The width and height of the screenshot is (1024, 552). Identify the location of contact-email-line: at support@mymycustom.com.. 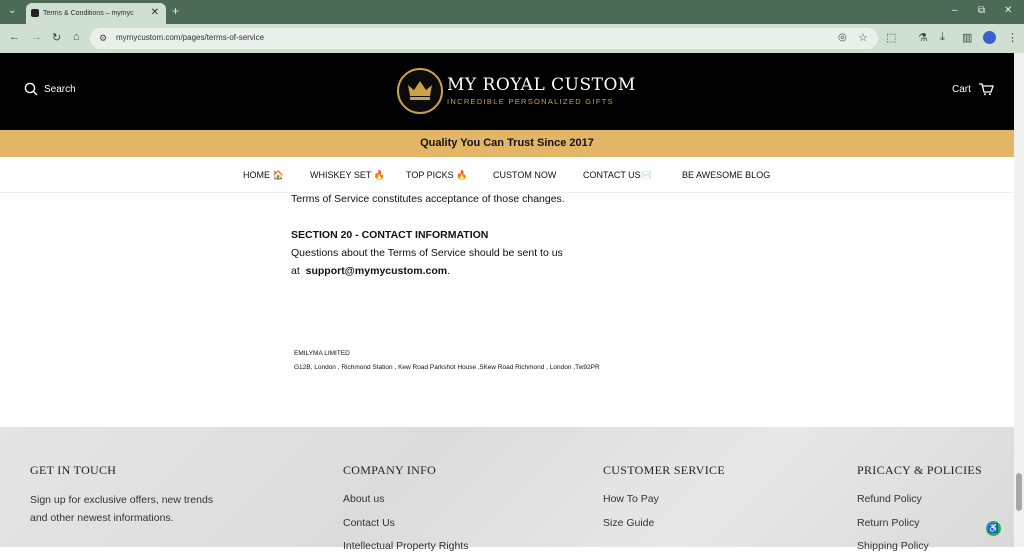
(371, 271).